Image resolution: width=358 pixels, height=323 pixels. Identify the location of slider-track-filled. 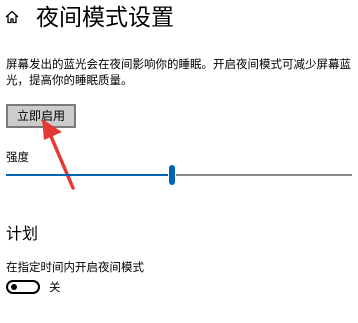
(87, 175).